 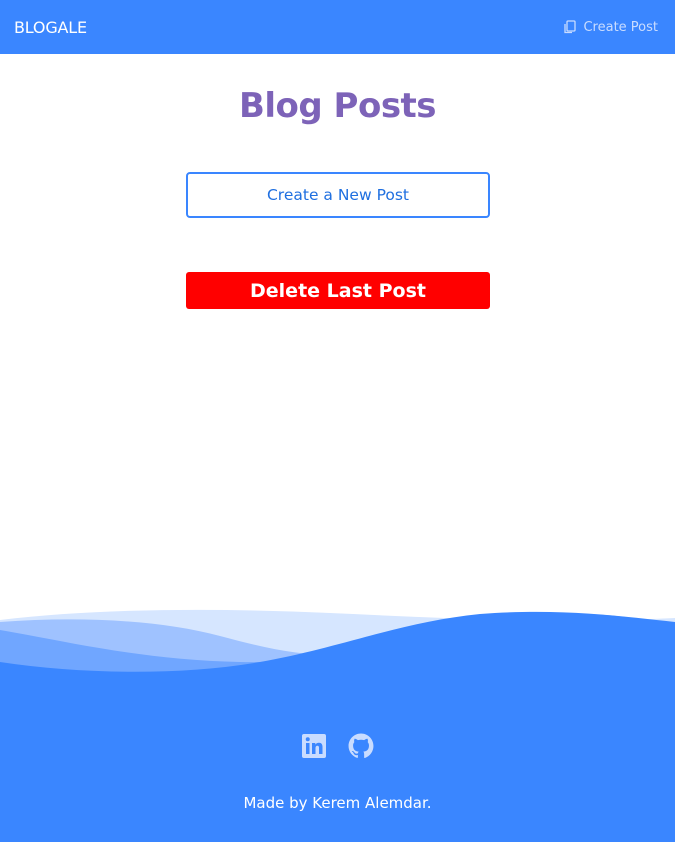 I want to click on navbar: BLOGALE Create Post, so click(x=337, y=27).